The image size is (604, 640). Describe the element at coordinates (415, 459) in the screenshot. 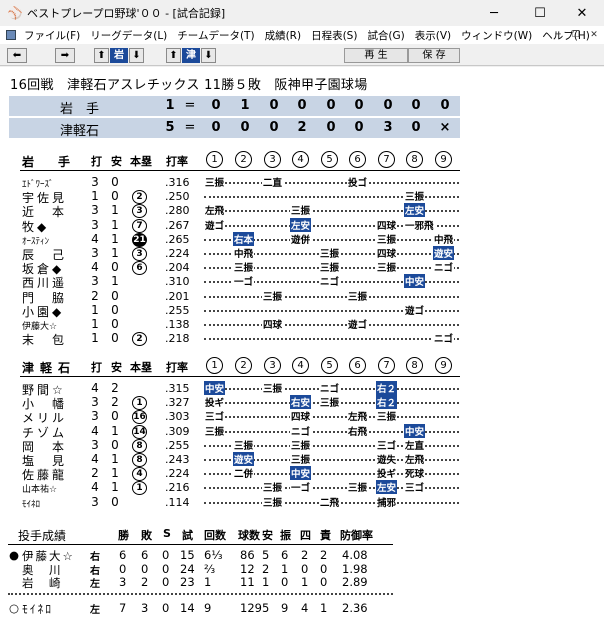

I see `at-bat-result: 左飛` at that location.